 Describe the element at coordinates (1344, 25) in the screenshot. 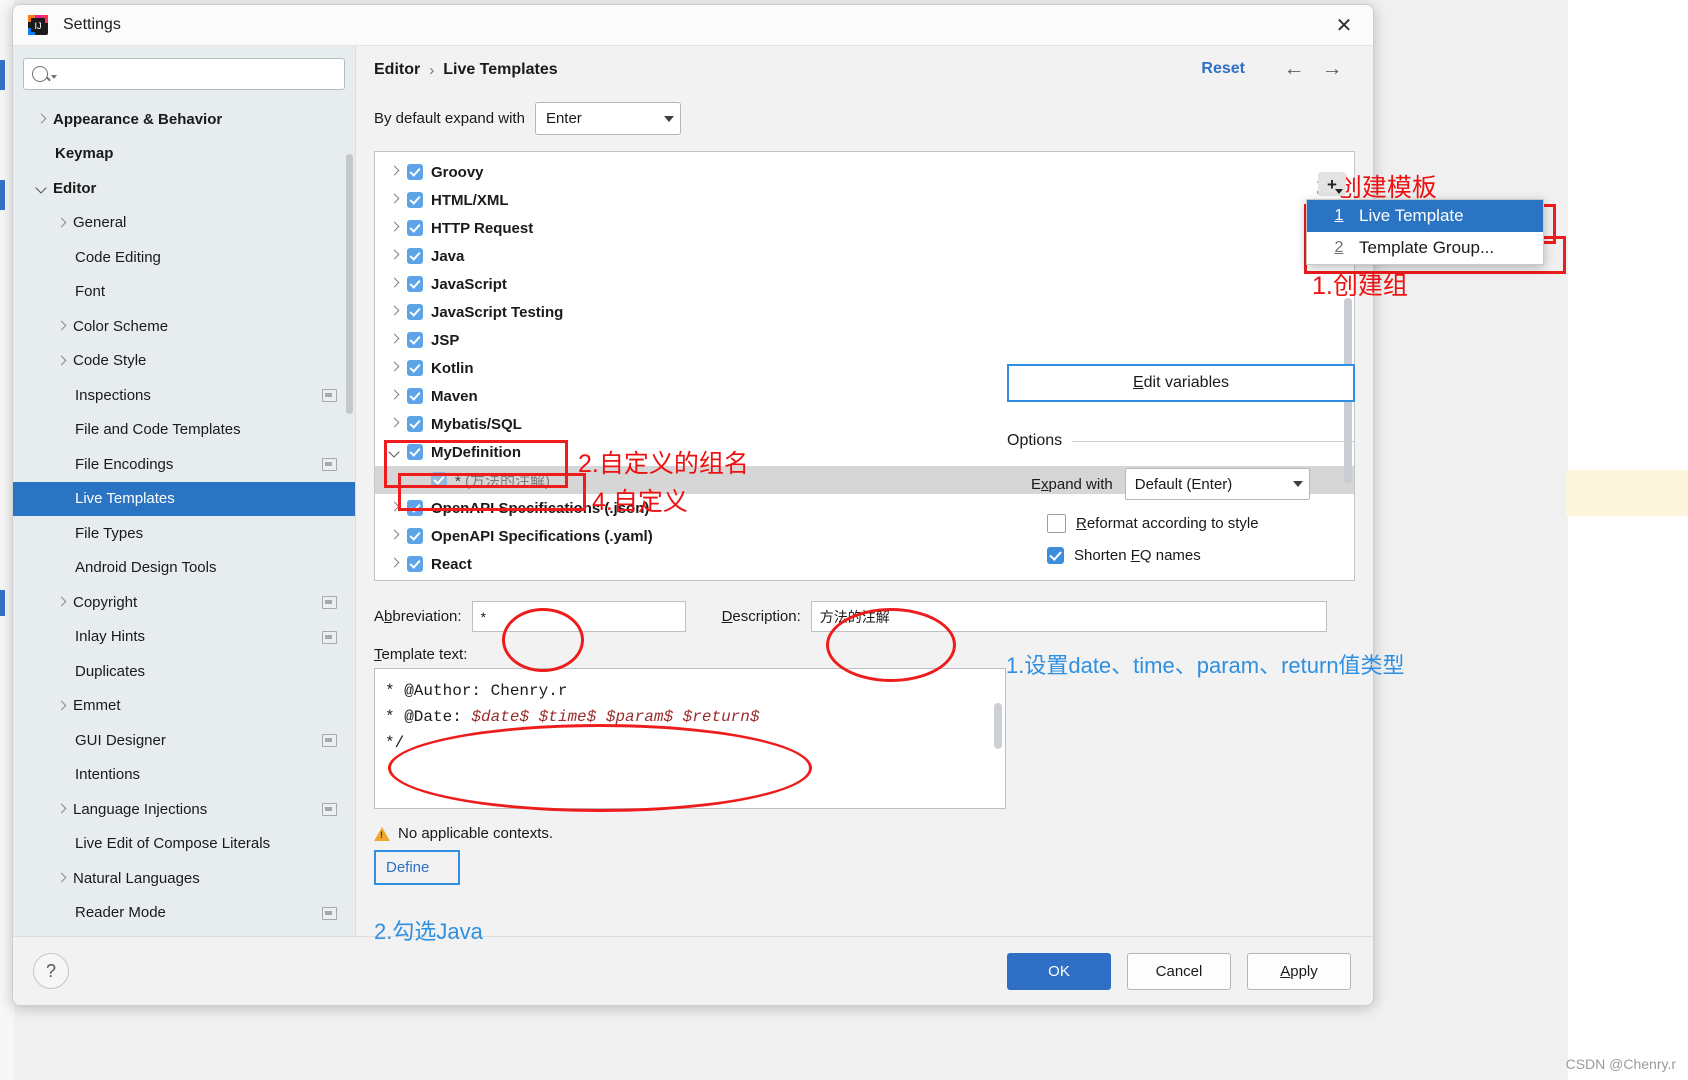

I see `close-icon: ✕` at that location.